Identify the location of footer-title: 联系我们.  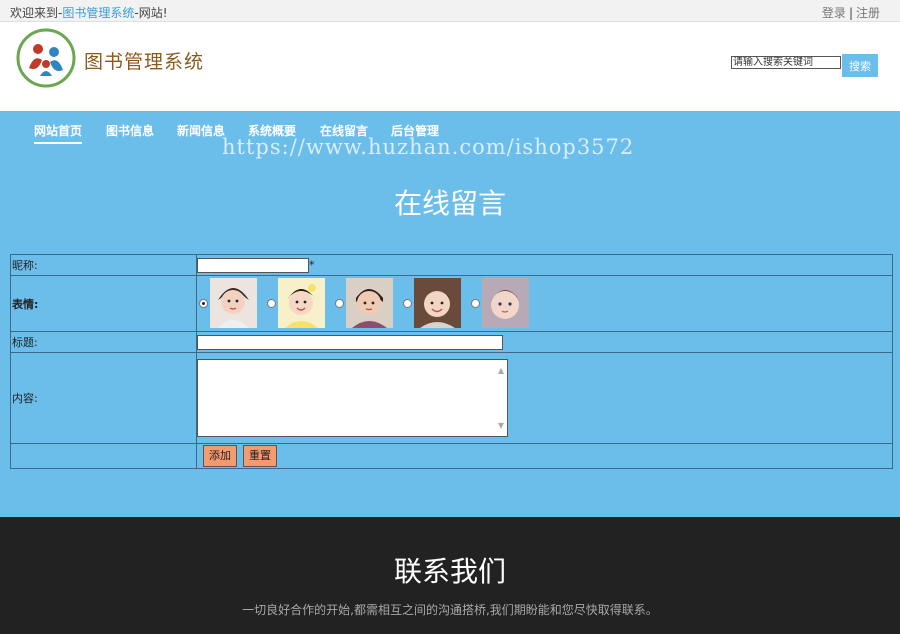
(449, 571).